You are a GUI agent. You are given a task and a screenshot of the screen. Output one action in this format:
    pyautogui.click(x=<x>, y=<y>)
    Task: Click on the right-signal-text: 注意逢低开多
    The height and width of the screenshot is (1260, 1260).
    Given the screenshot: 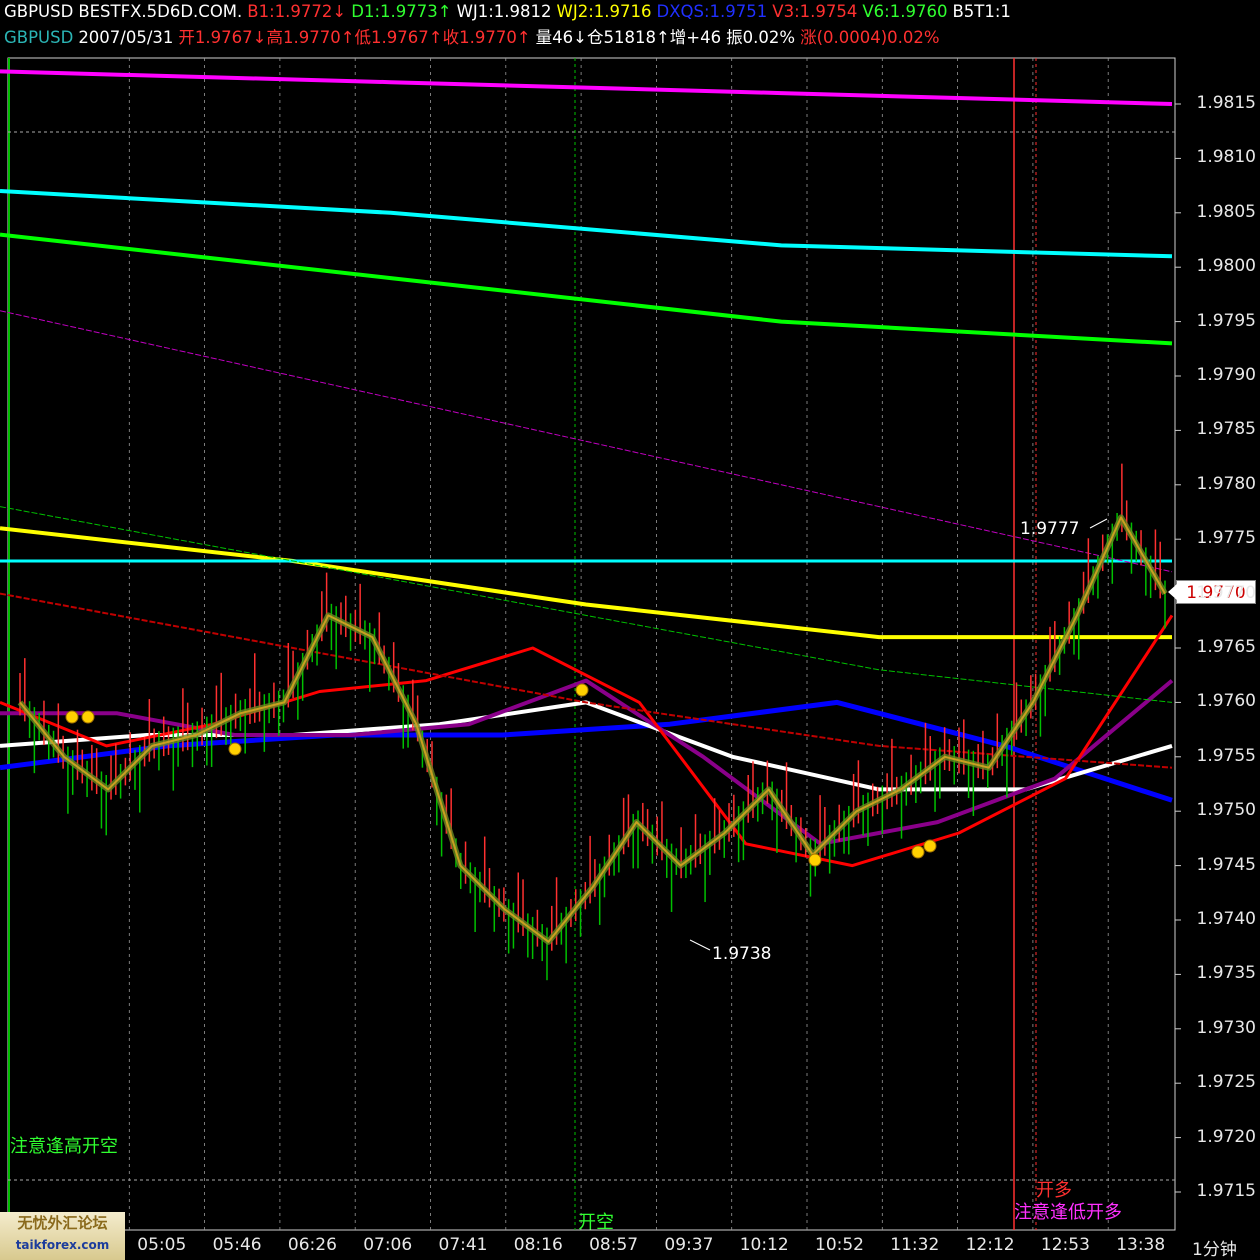 What is the action you would take?
    pyautogui.click(x=1068, y=1212)
    